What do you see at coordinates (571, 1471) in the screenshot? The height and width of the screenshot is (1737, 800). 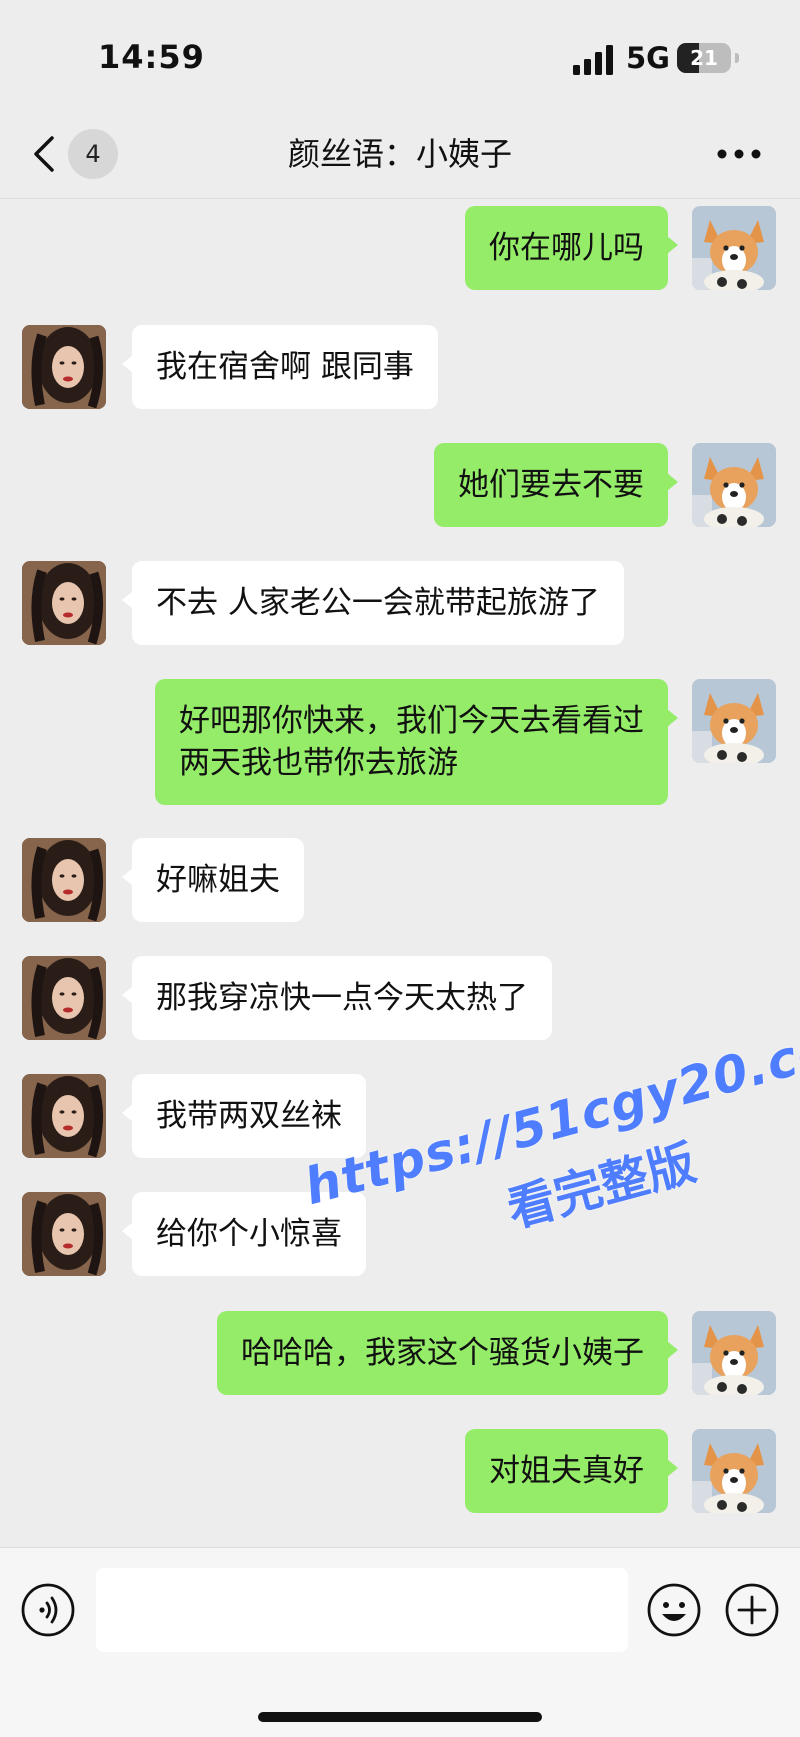 I see `message-bubble: 对姐夫真好` at bounding box center [571, 1471].